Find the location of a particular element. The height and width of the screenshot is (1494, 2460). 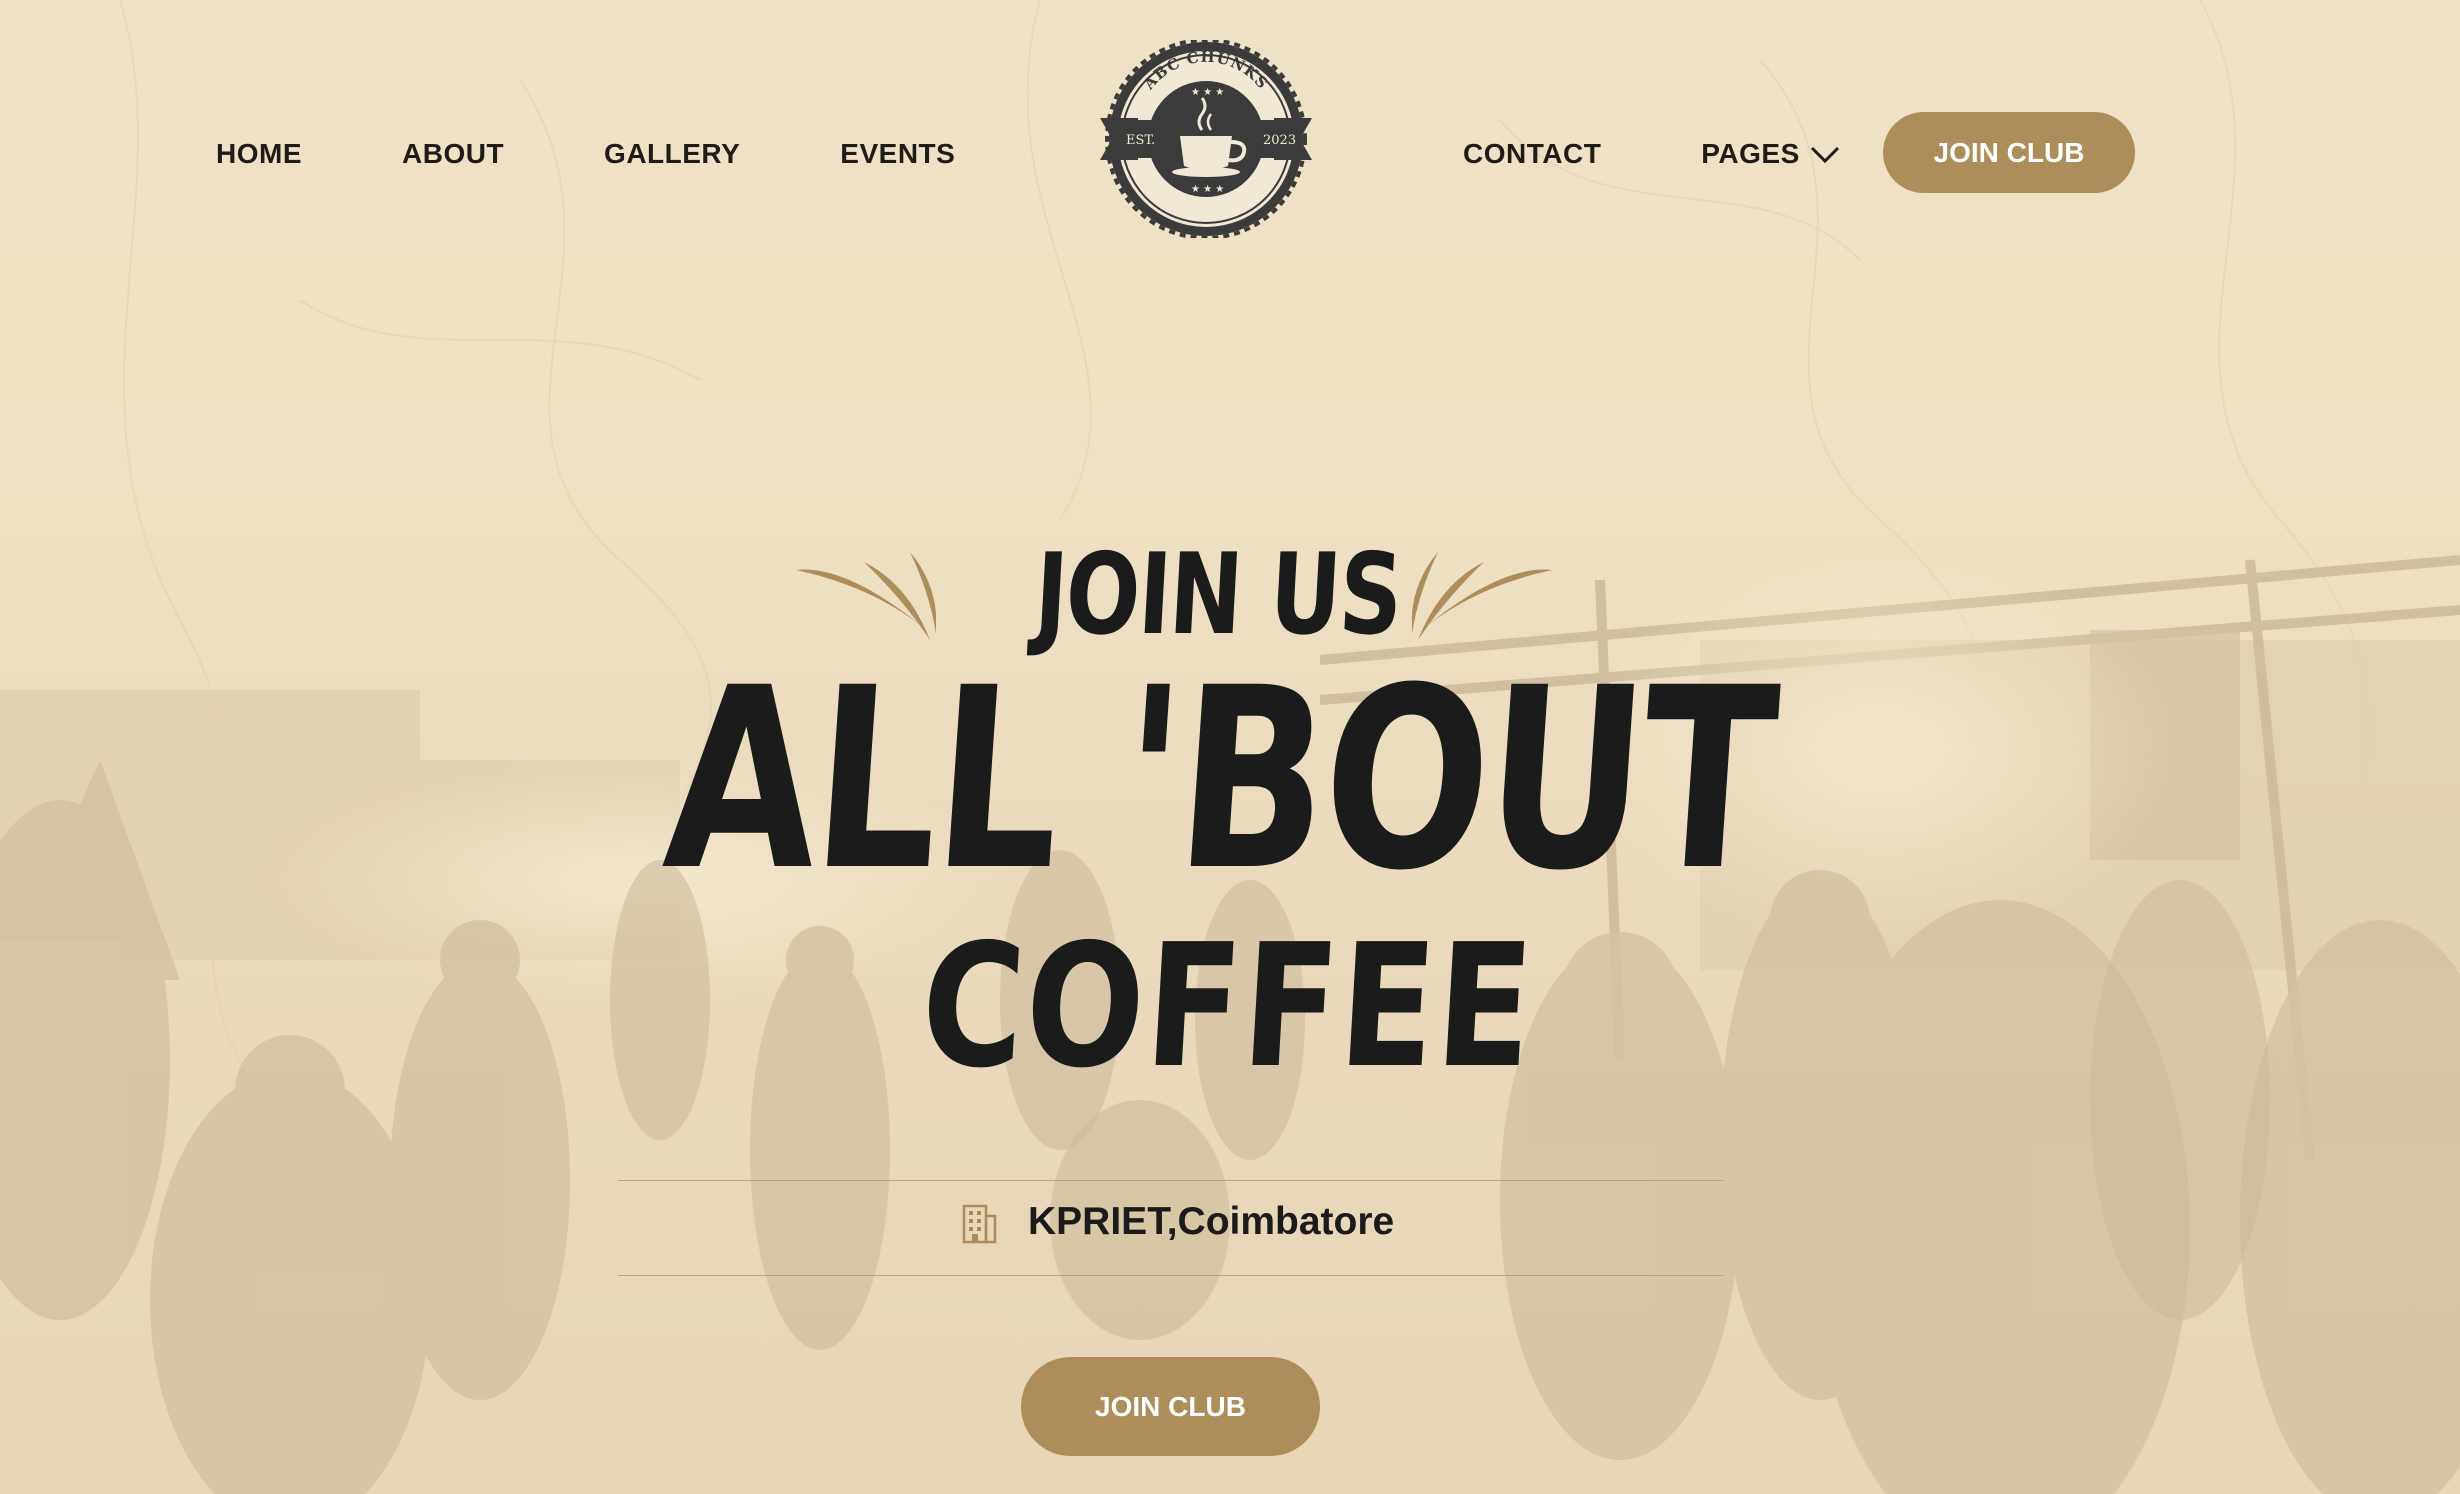

logo-year: 2023 is located at coordinates (1279, 140).